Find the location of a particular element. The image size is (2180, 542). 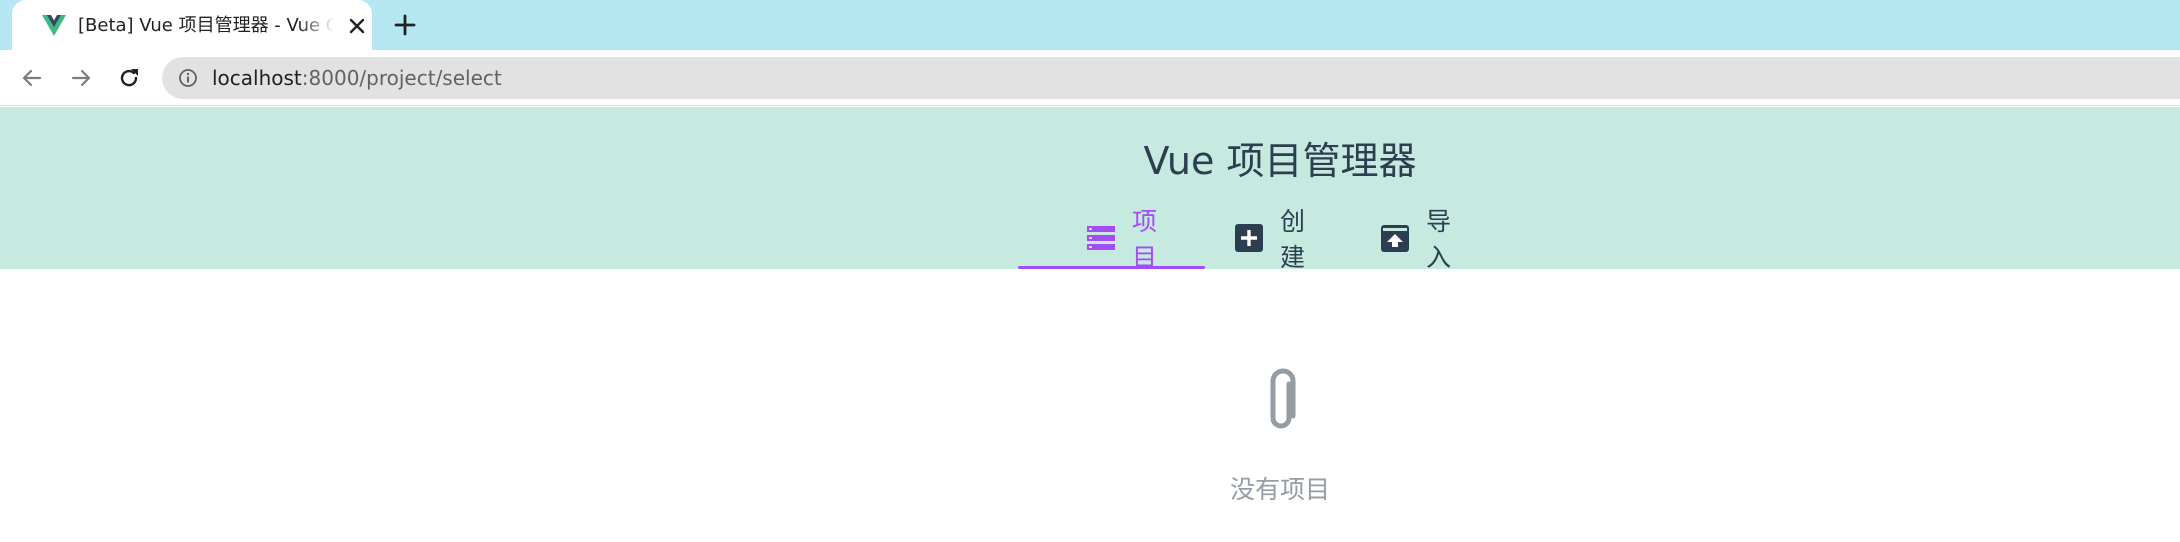

browser-tab-strip: [Beta] Vue 项目管理器 - Vue CLI is located at coordinates (1090, 25).